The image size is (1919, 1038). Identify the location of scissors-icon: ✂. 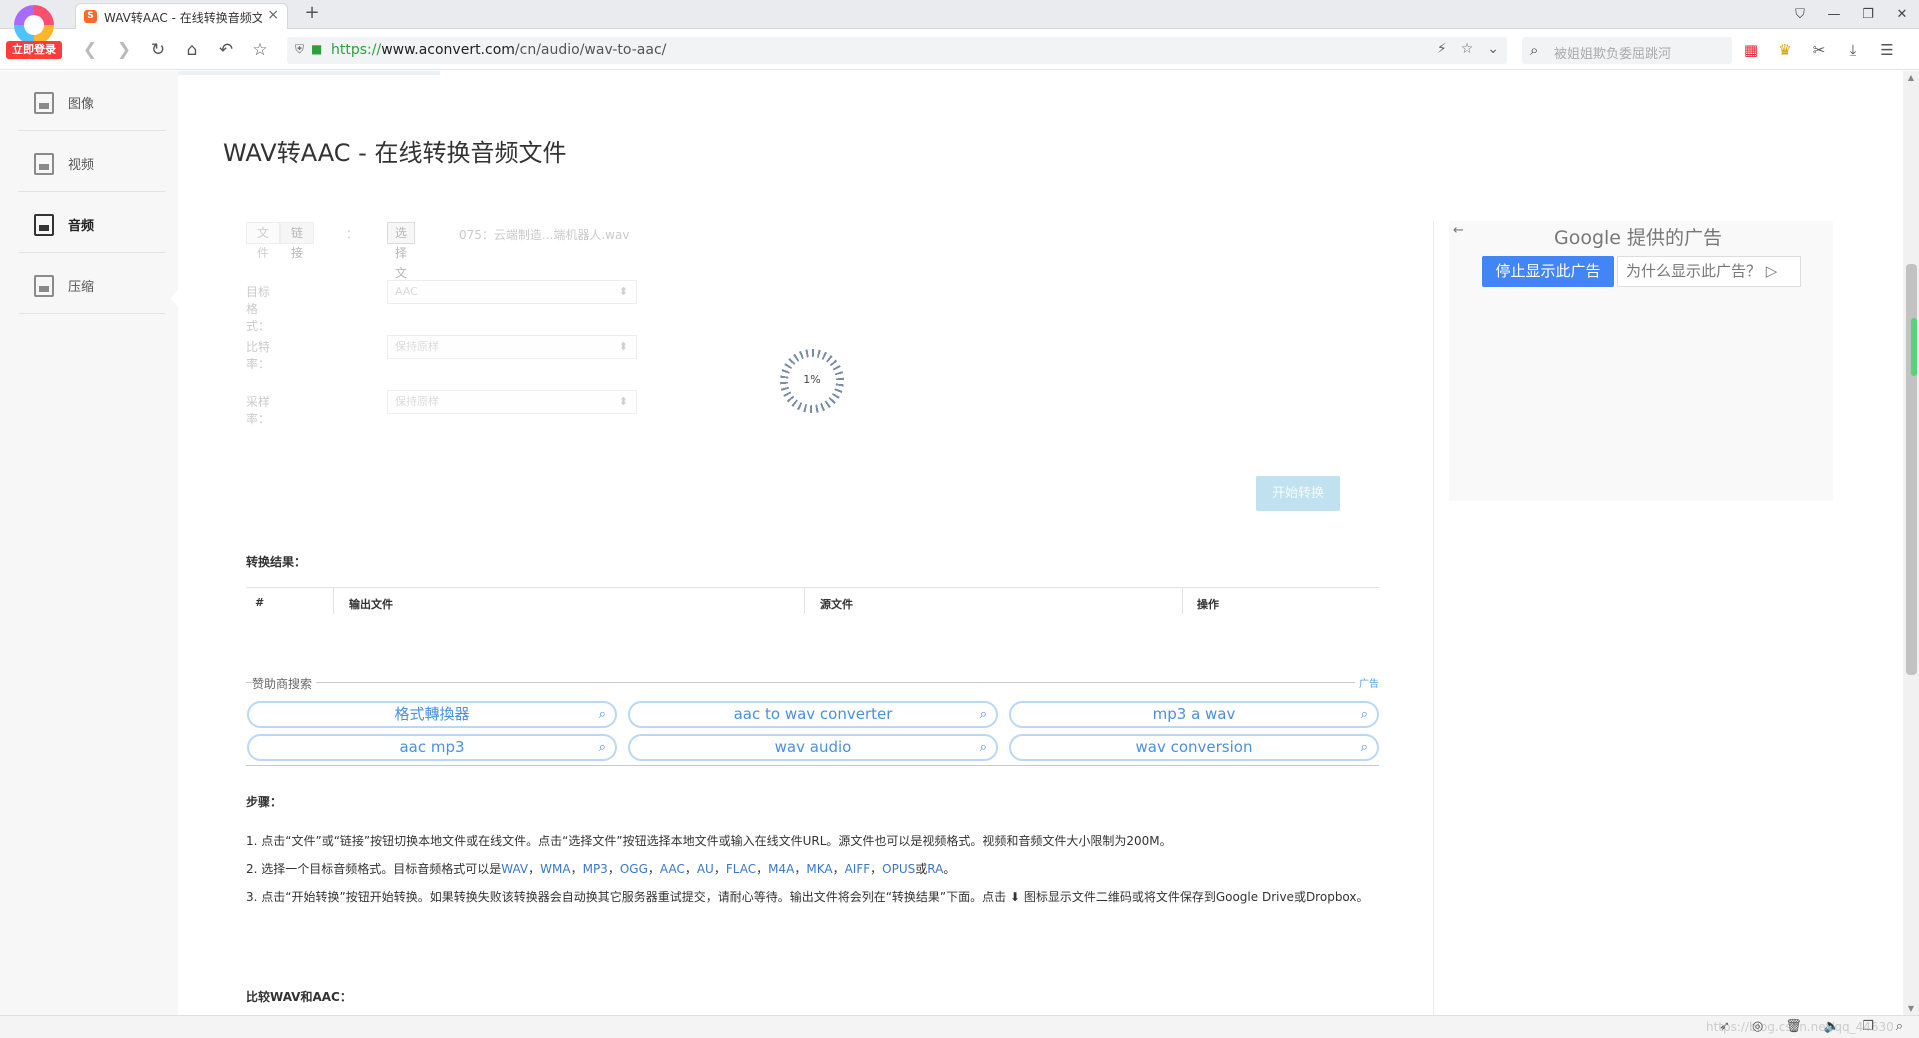
(1819, 50).